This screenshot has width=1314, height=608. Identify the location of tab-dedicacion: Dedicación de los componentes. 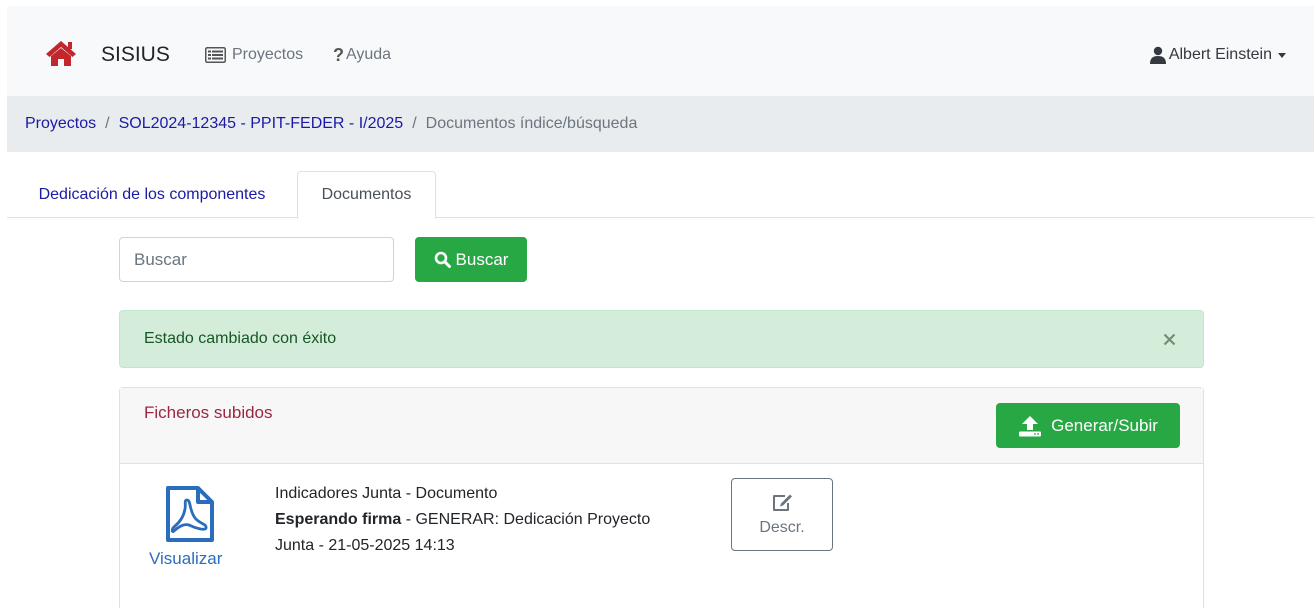
(152, 194).